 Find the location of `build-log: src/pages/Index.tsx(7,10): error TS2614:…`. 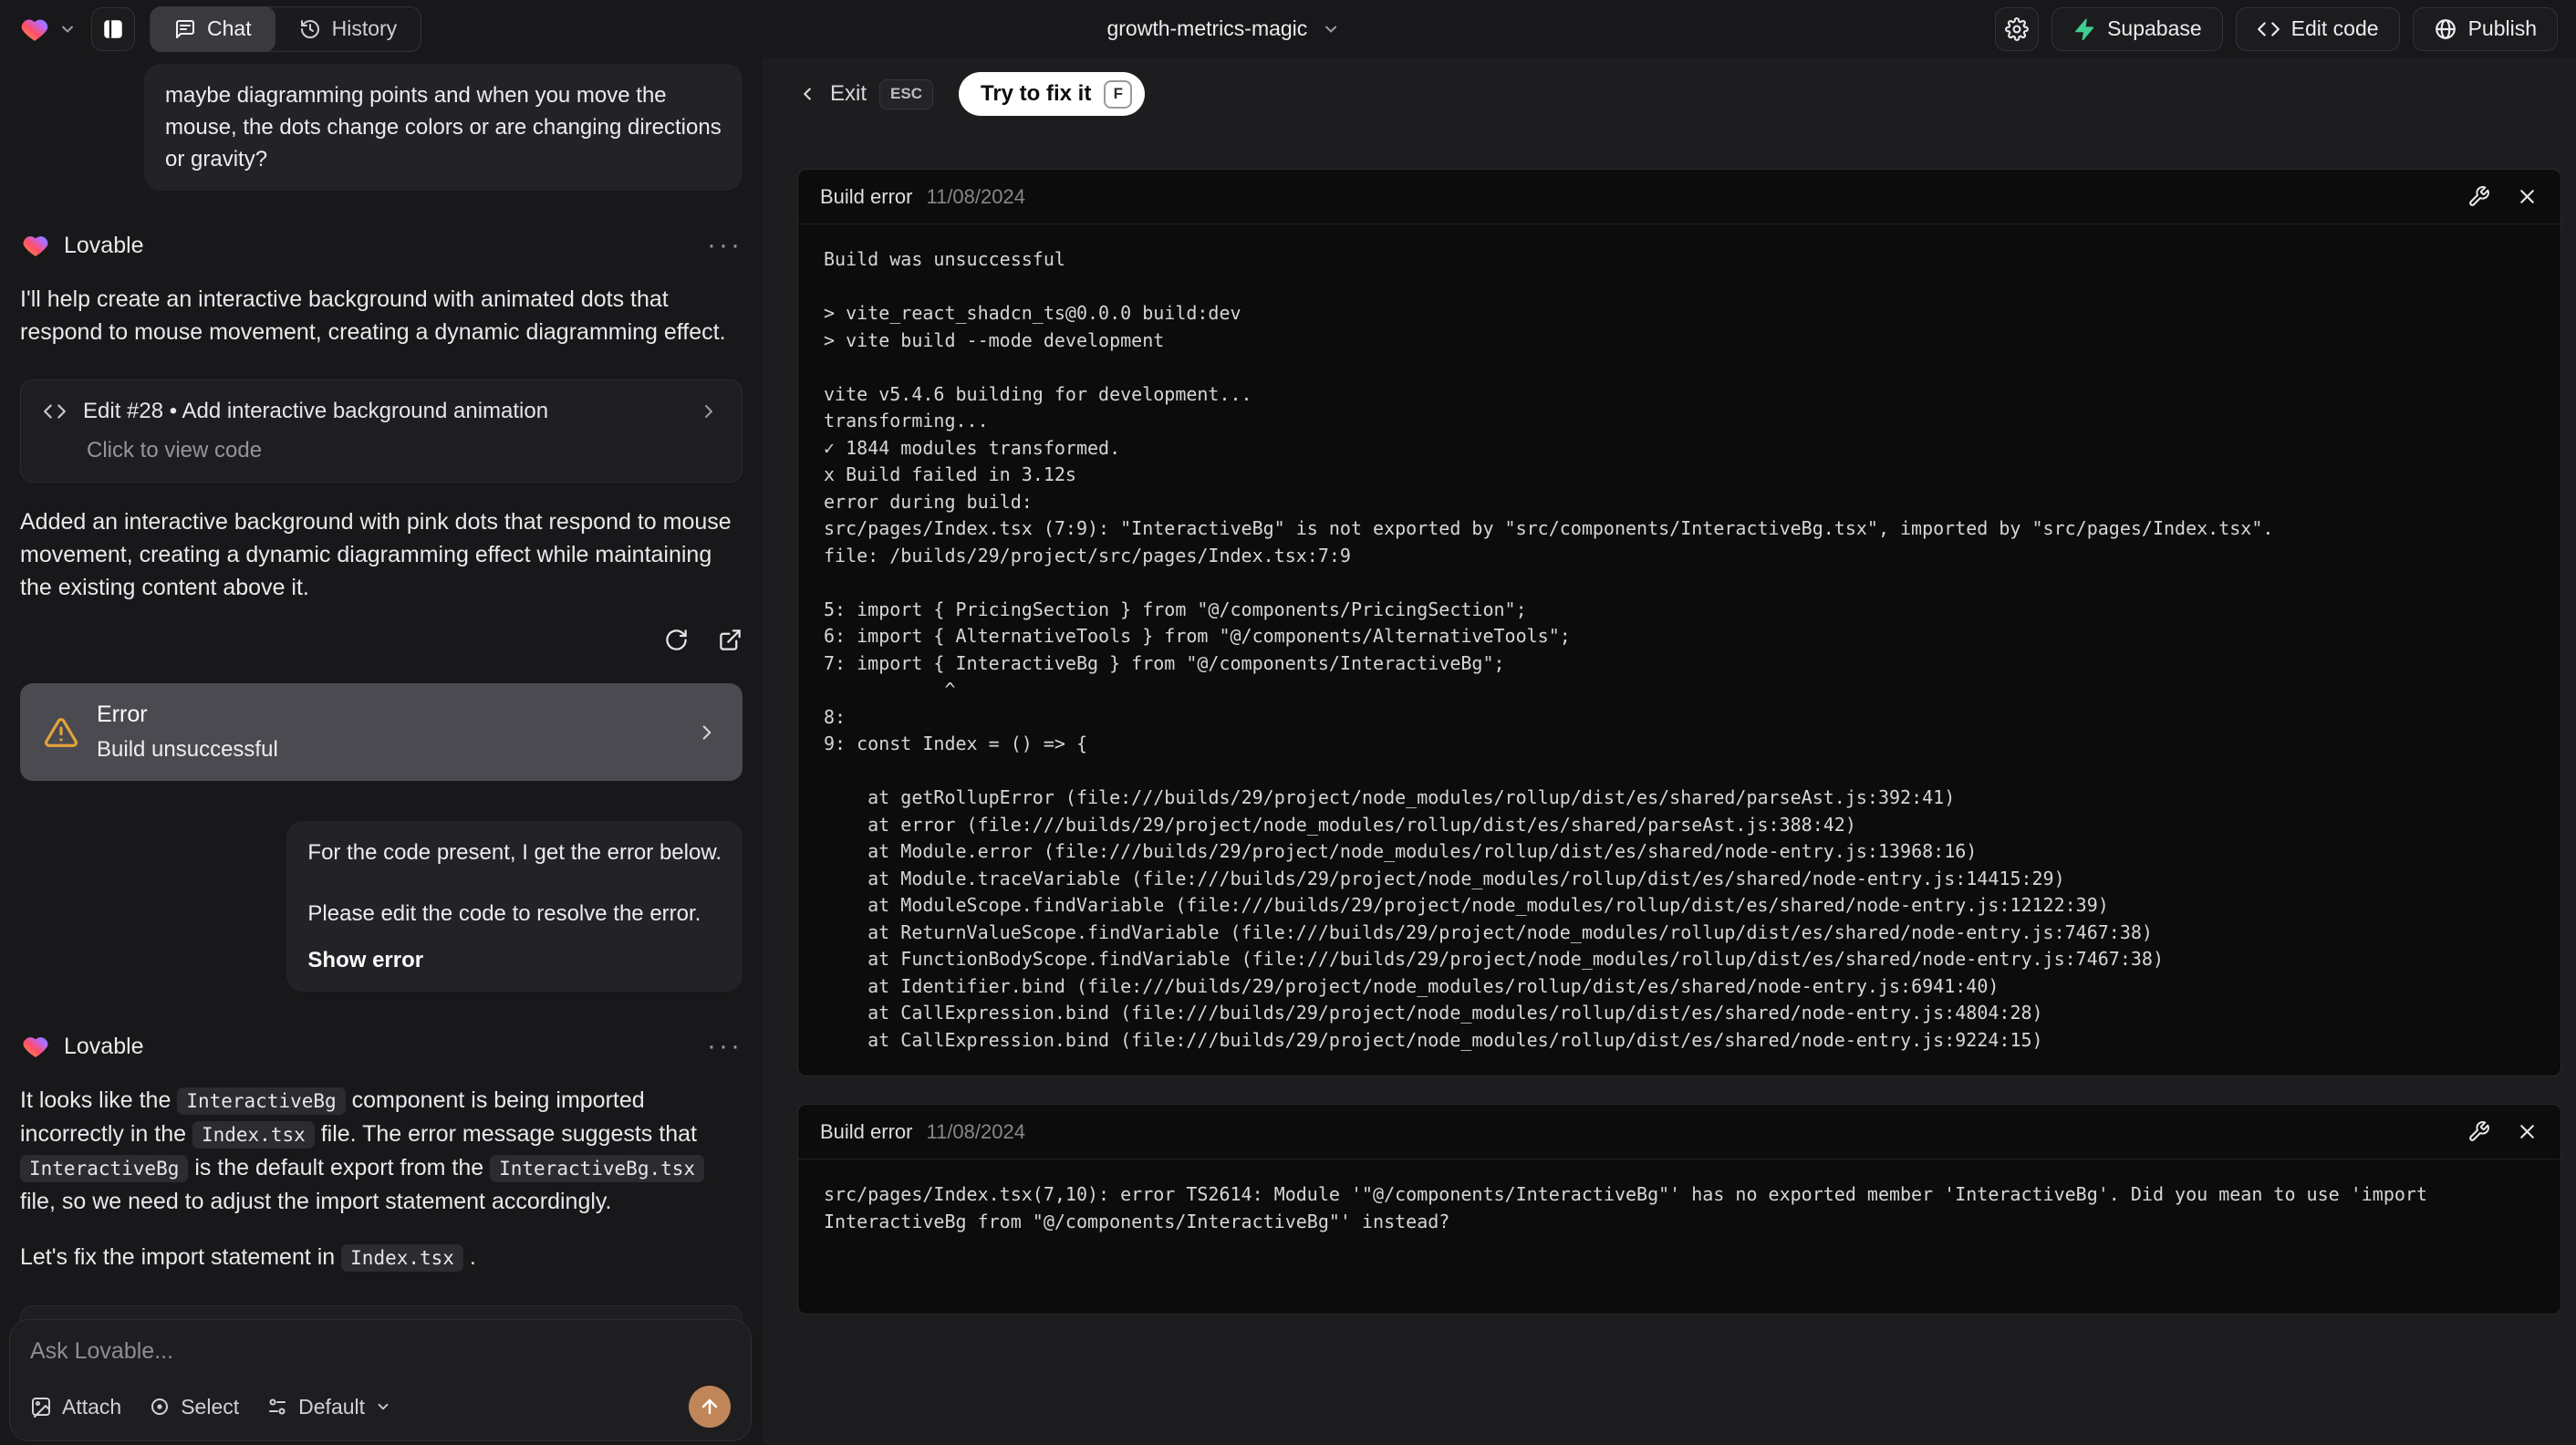

build-log: src/pages/Index.tsx(7,10): error TS2614:… is located at coordinates (1631, 1207).